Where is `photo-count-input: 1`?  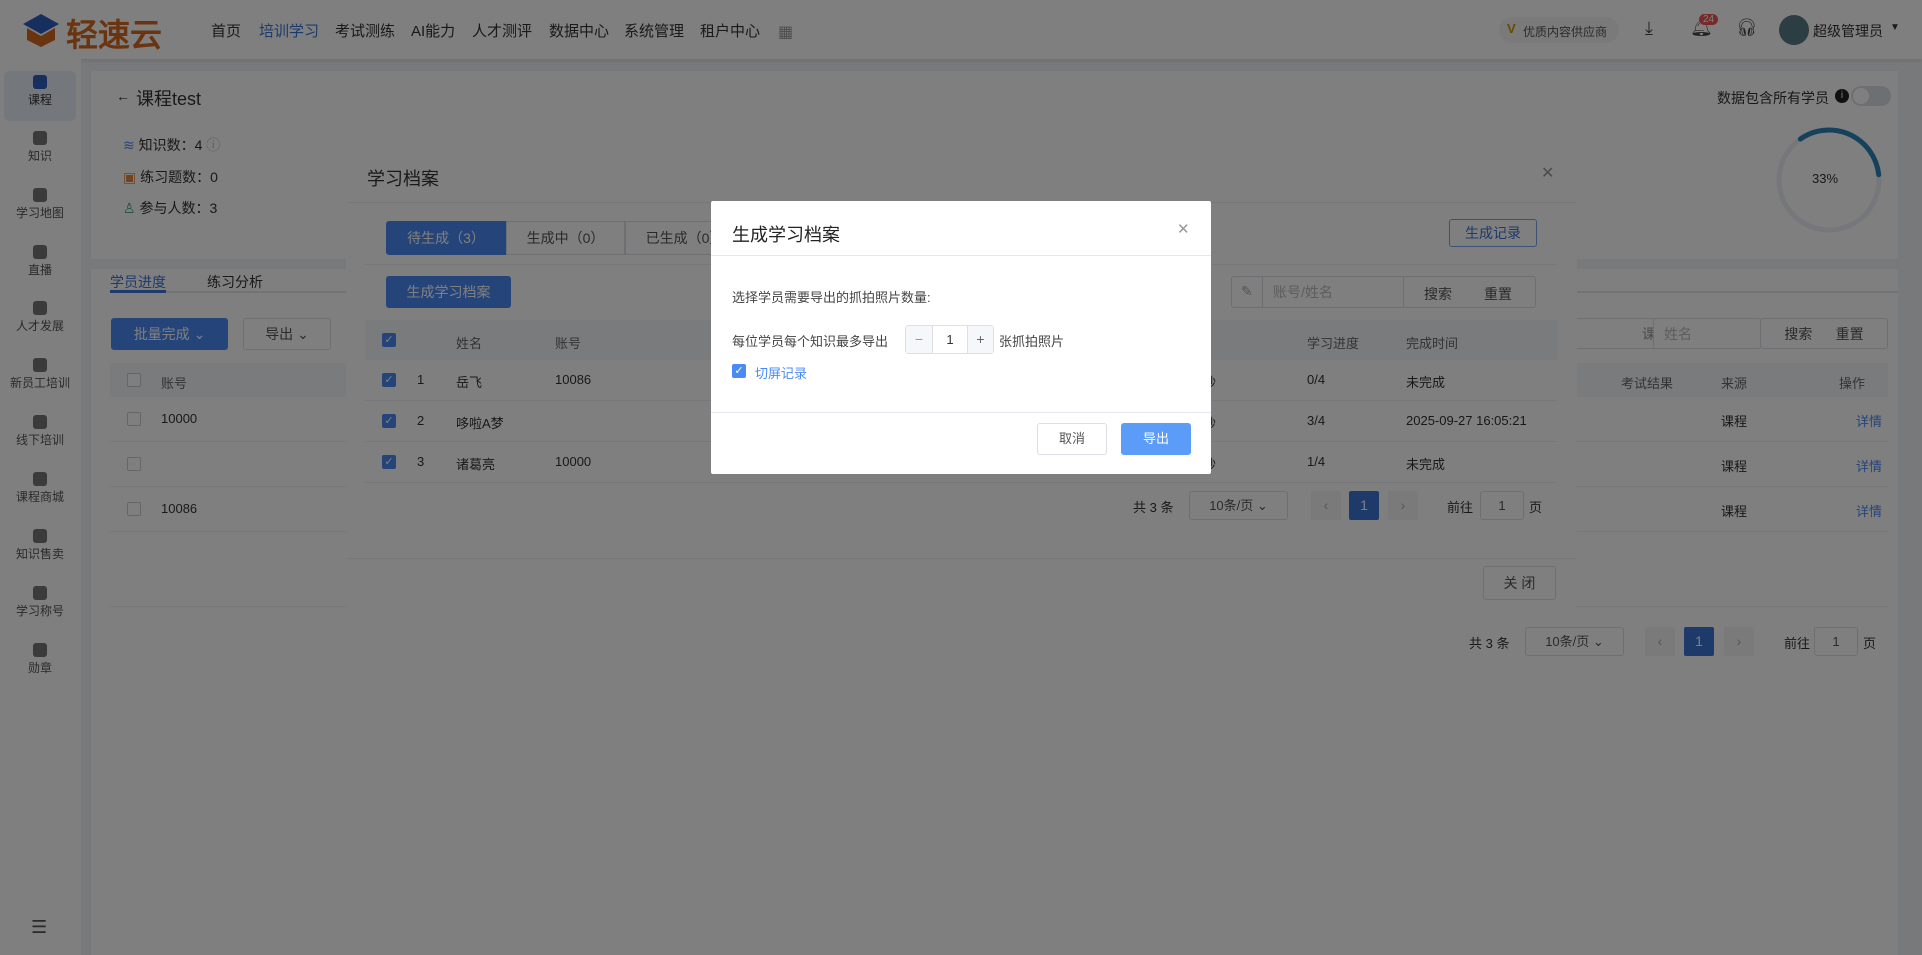
photo-count-input: 1 is located at coordinates (950, 339).